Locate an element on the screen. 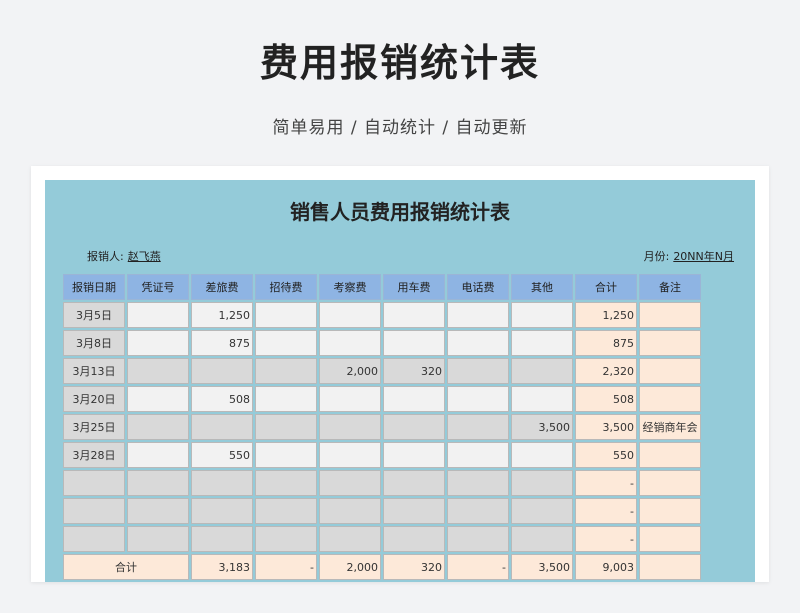 The height and width of the screenshot is (613, 800). total-cell: 2,000 is located at coordinates (350, 567).